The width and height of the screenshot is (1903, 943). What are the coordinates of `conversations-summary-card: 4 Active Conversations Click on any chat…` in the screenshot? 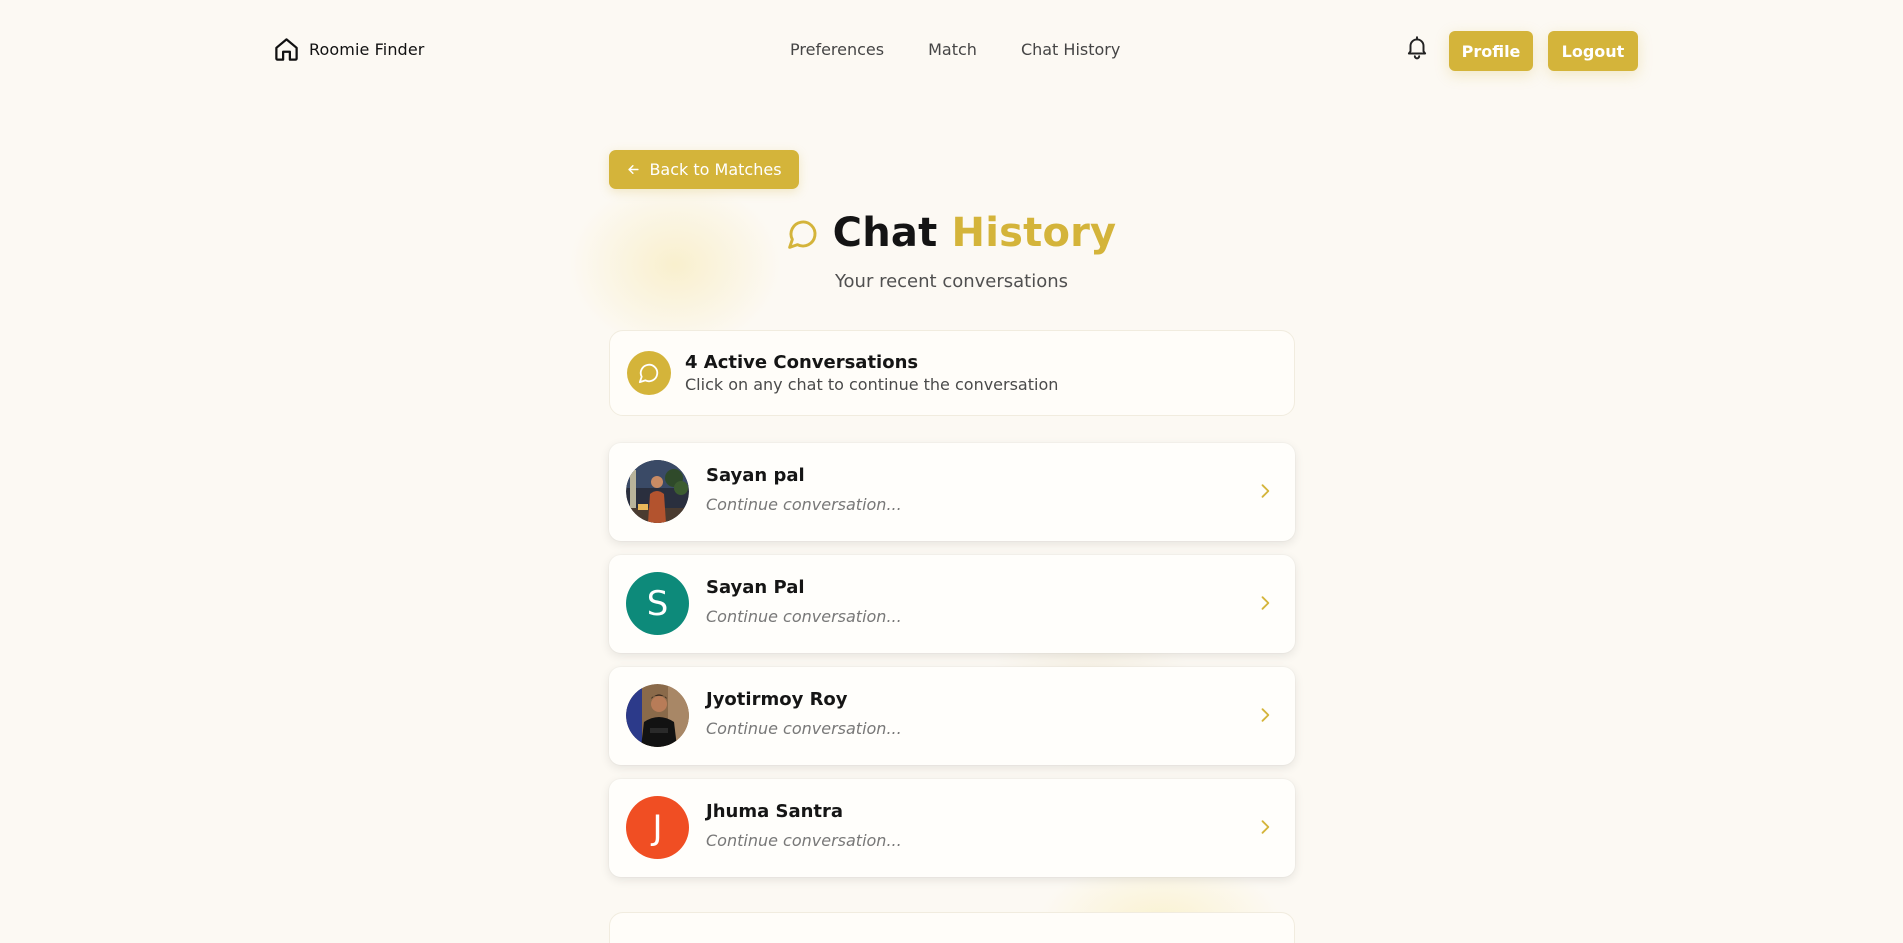 It's located at (952, 373).